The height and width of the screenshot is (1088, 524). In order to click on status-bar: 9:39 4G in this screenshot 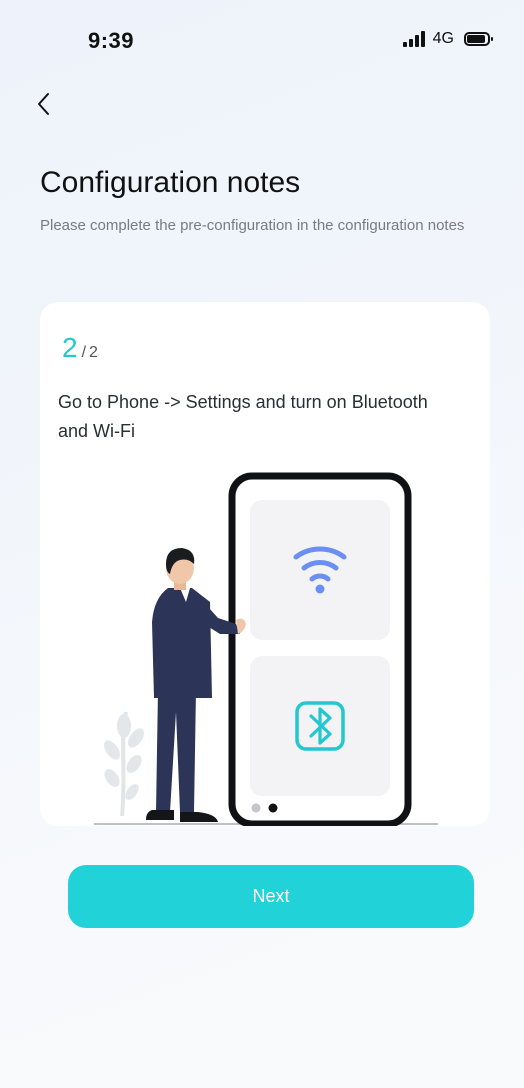, I will do `click(262, 40)`.